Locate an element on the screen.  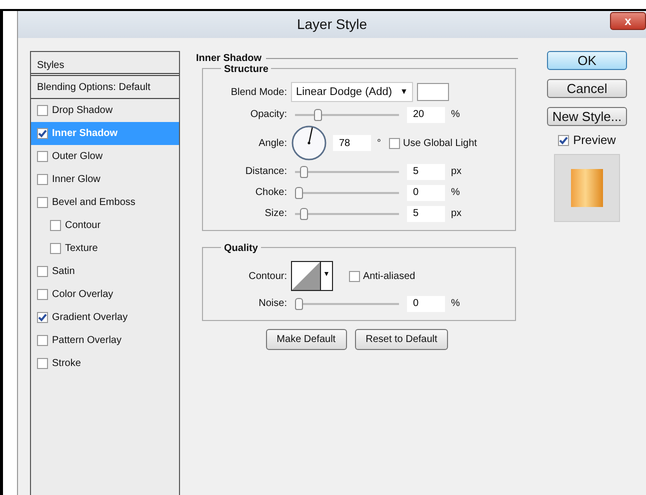
style-label: Inner Glow is located at coordinates (76, 180).